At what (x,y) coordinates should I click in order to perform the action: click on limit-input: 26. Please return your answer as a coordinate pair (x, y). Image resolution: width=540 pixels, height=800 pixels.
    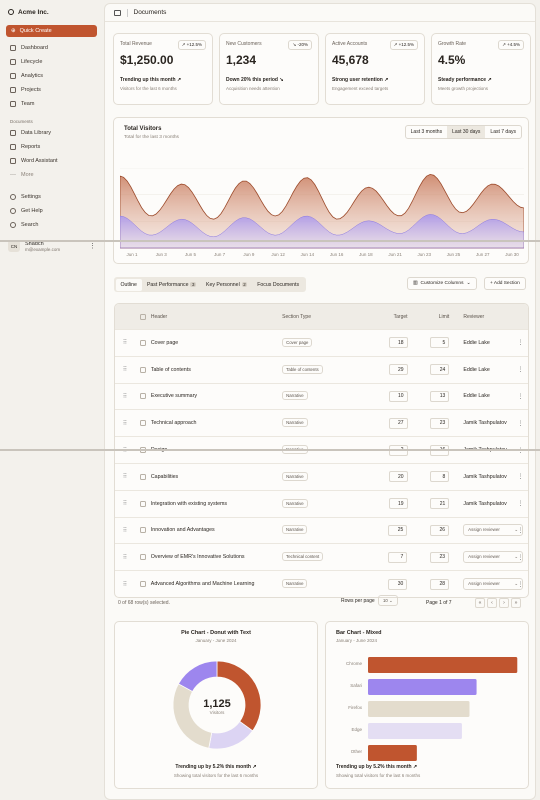
    Looking at the image, I should click on (440, 530).